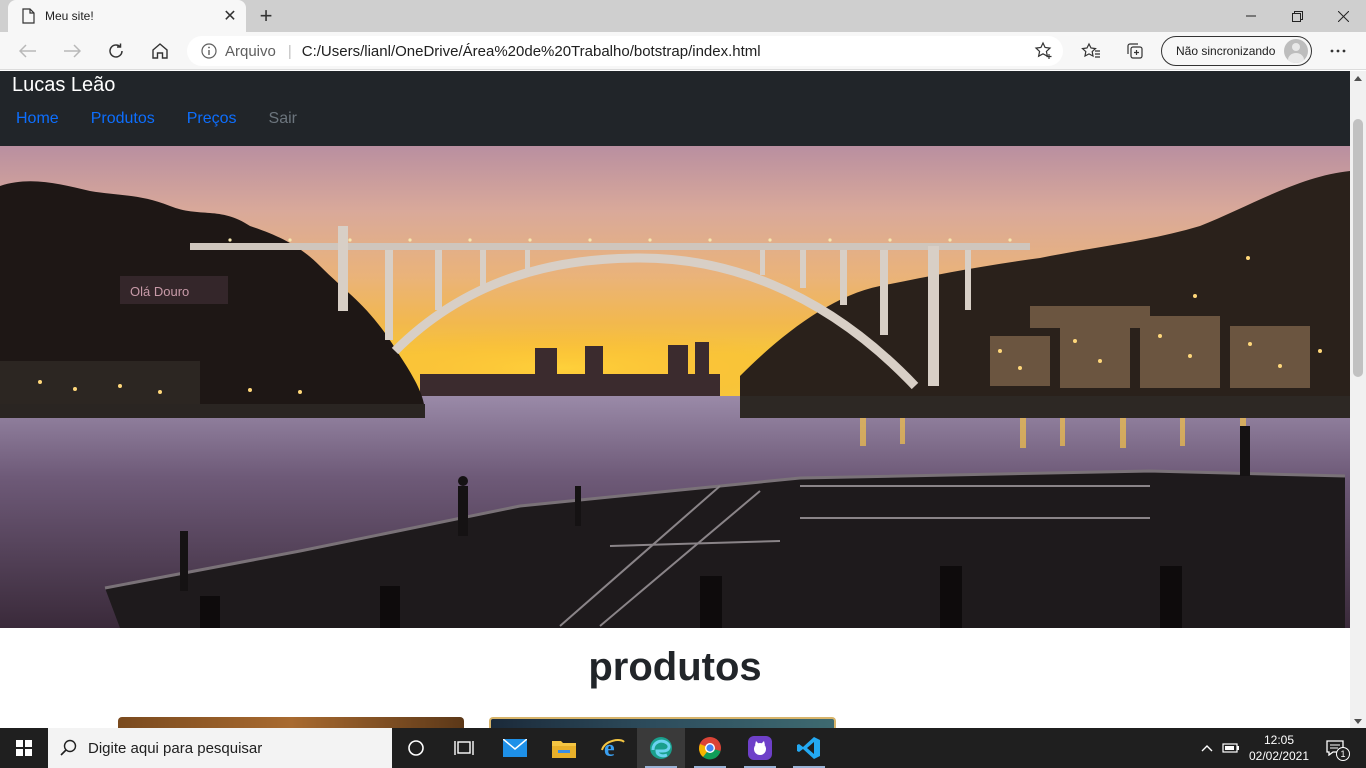 This screenshot has height=768, width=1366. I want to click on scheme-label: Arquivo, so click(250, 51).